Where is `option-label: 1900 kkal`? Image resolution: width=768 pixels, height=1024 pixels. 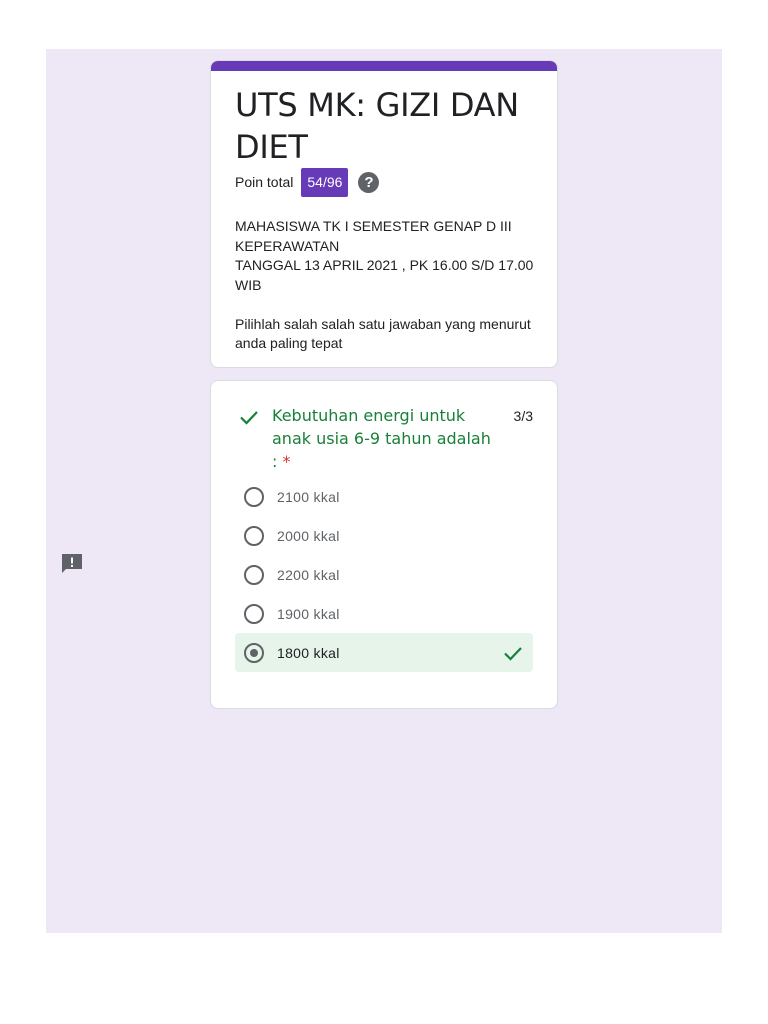
option-label: 1900 kkal is located at coordinates (308, 613).